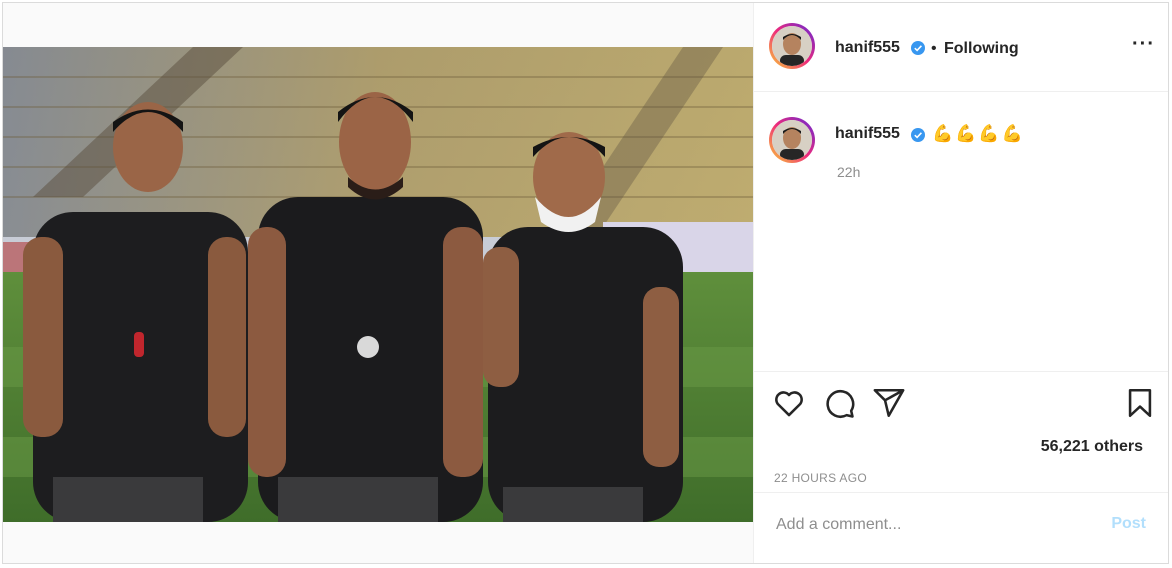 The height and width of the screenshot is (568, 1172). What do you see at coordinates (839, 403) in the screenshot?
I see `comment-icon` at bounding box center [839, 403].